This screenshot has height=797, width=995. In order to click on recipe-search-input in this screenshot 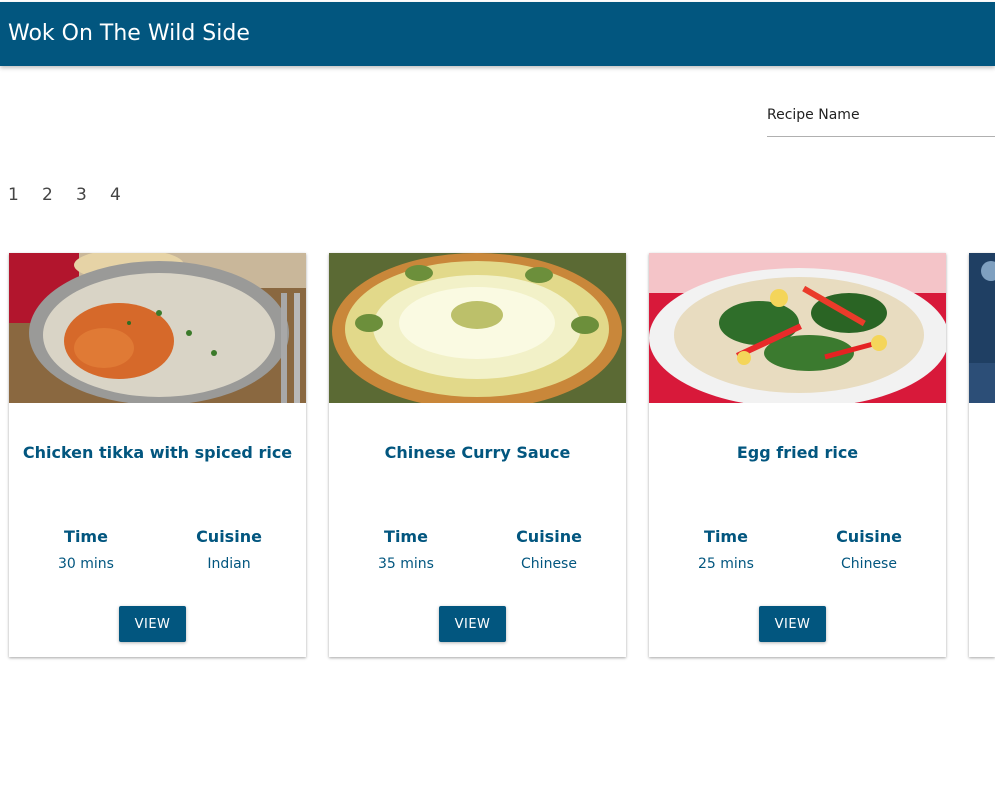, I will do `click(881, 115)`.